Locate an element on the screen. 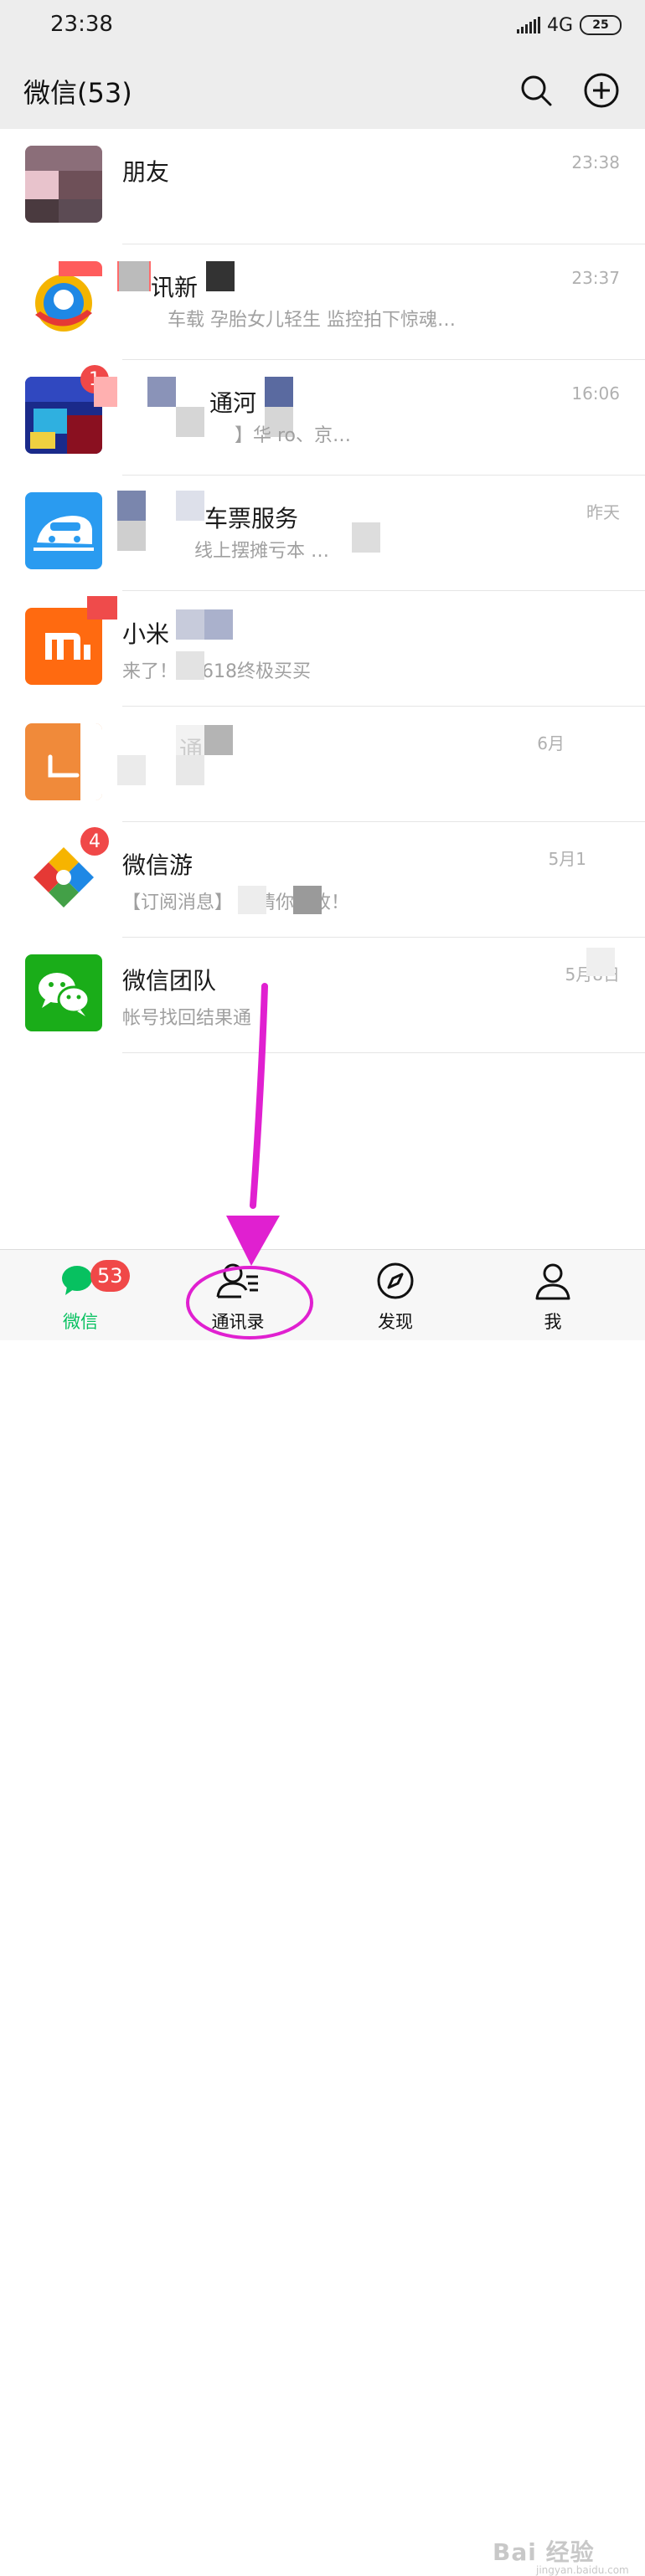 The image size is (645, 2576). tab-contacts: 通讯录 is located at coordinates (237, 1295).